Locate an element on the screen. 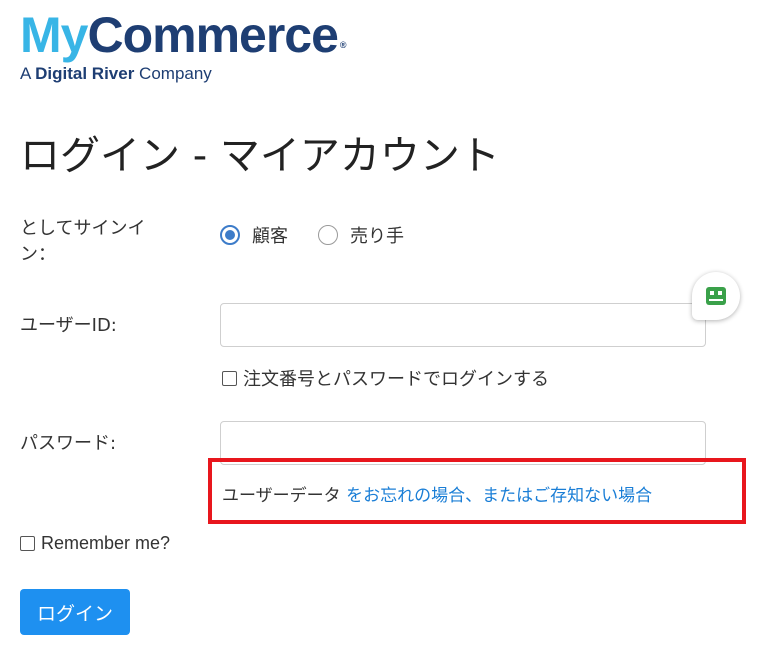 This screenshot has height=646, width=760. password-label: パスワード: is located at coordinates (68, 443).